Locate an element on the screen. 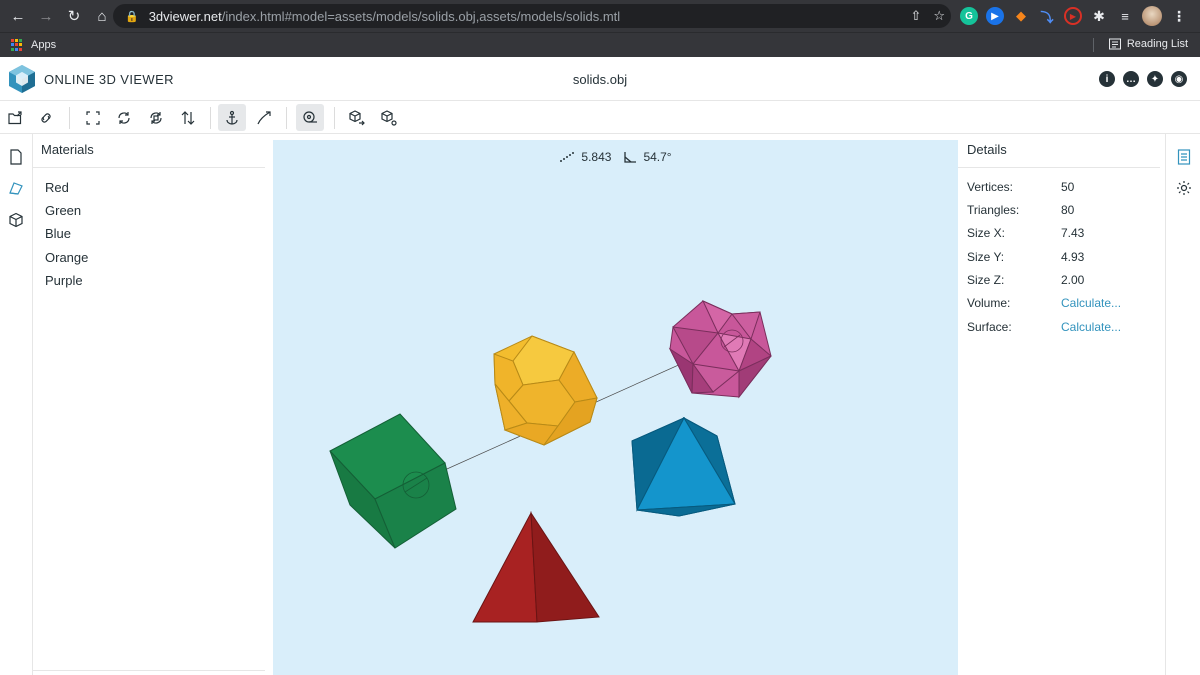 Image resolution: width=1200 pixels, height=675 pixels. profile-avatar is located at coordinates (1152, 16).